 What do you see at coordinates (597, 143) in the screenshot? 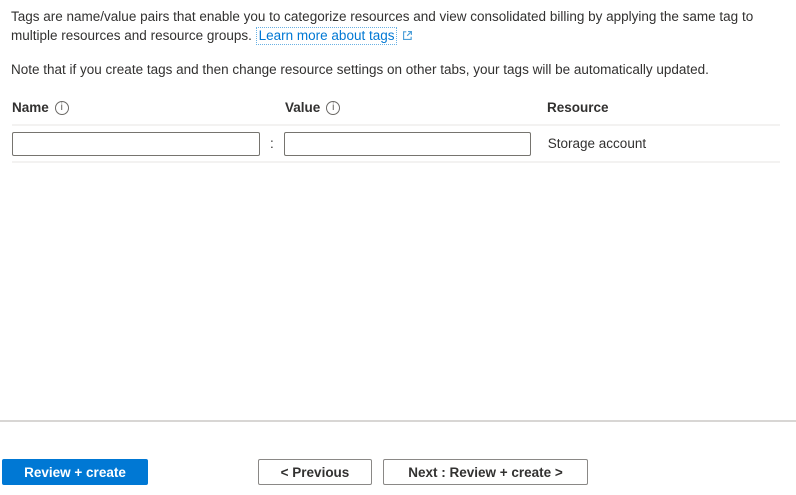
I see `tag-resource-label: Storage account` at bounding box center [597, 143].